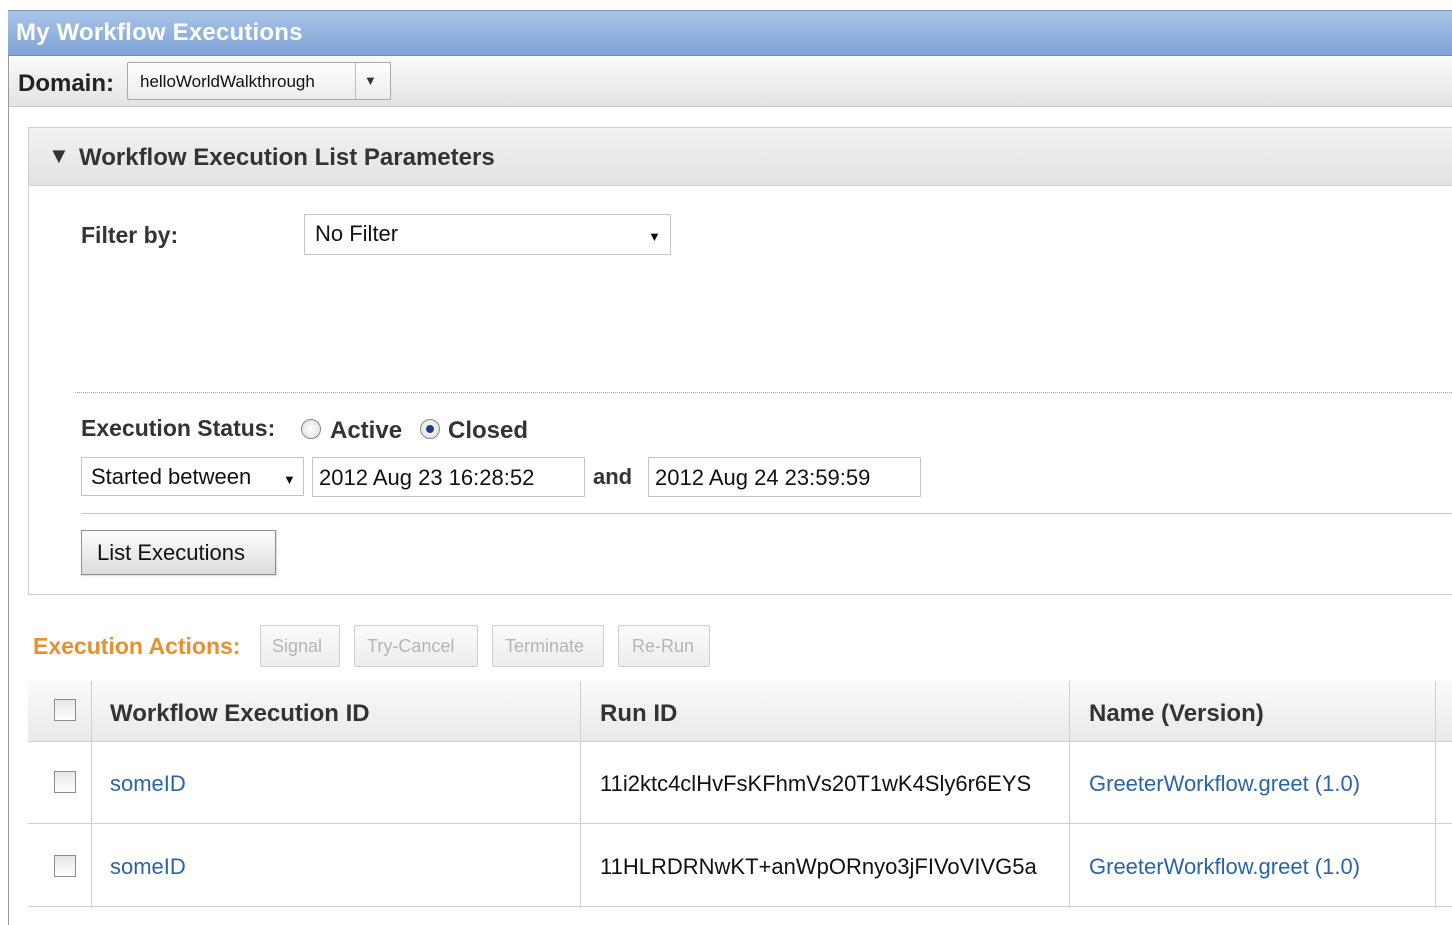 Image resolution: width=1452 pixels, height=925 pixels. Describe the element at coordinates (355, 81) in the screenshot. I see `domain-select-divider` at that location.